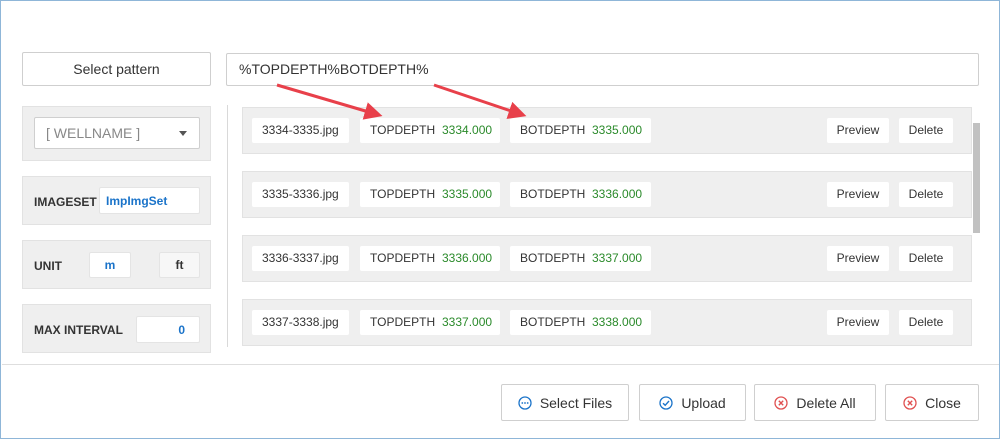 The image size is (1000, 440). What do you see at coordinates (703, 402) in the screenshot?
I see `upload-label: Upload` at bounding box center [703, 402].